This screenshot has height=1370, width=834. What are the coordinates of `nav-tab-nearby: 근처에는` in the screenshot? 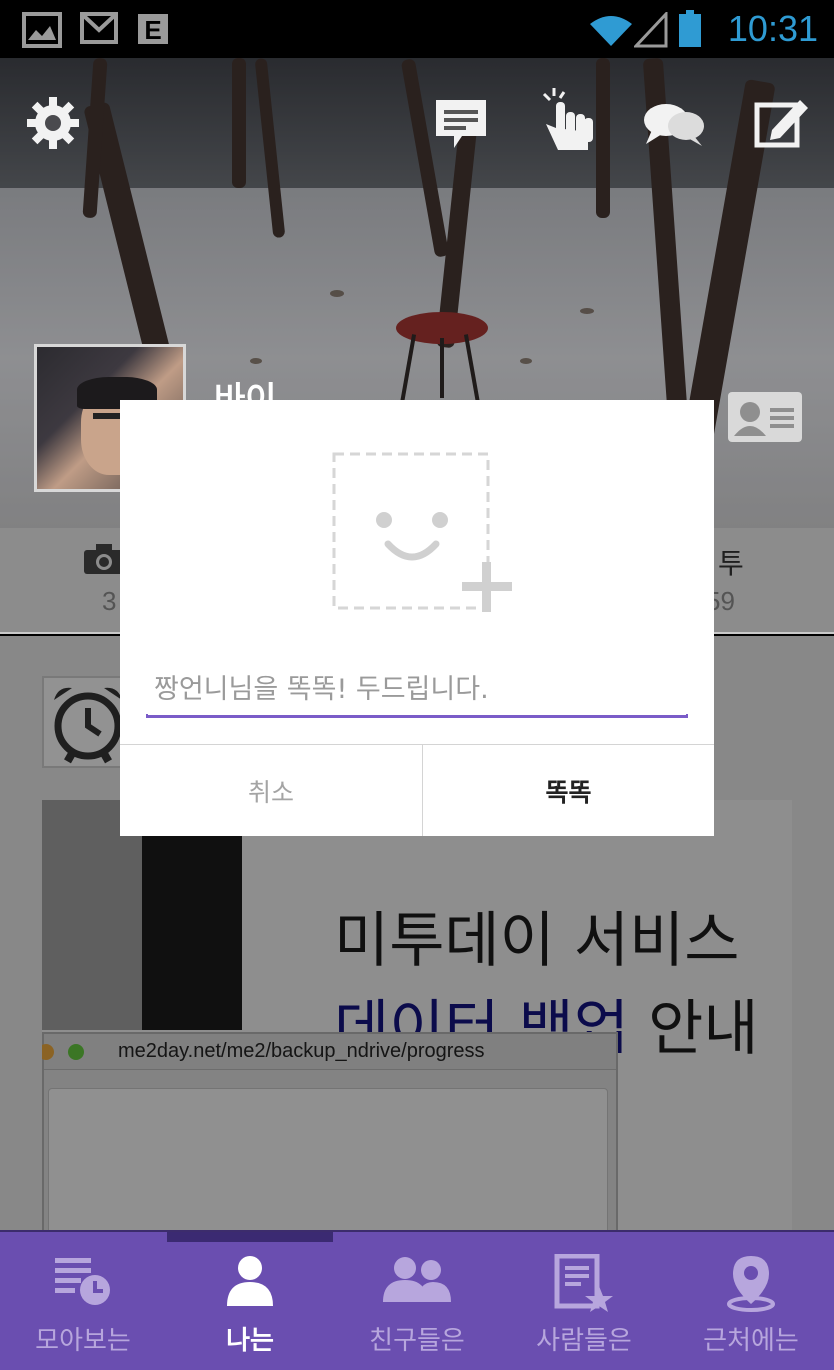 It's located at (751, 1301).